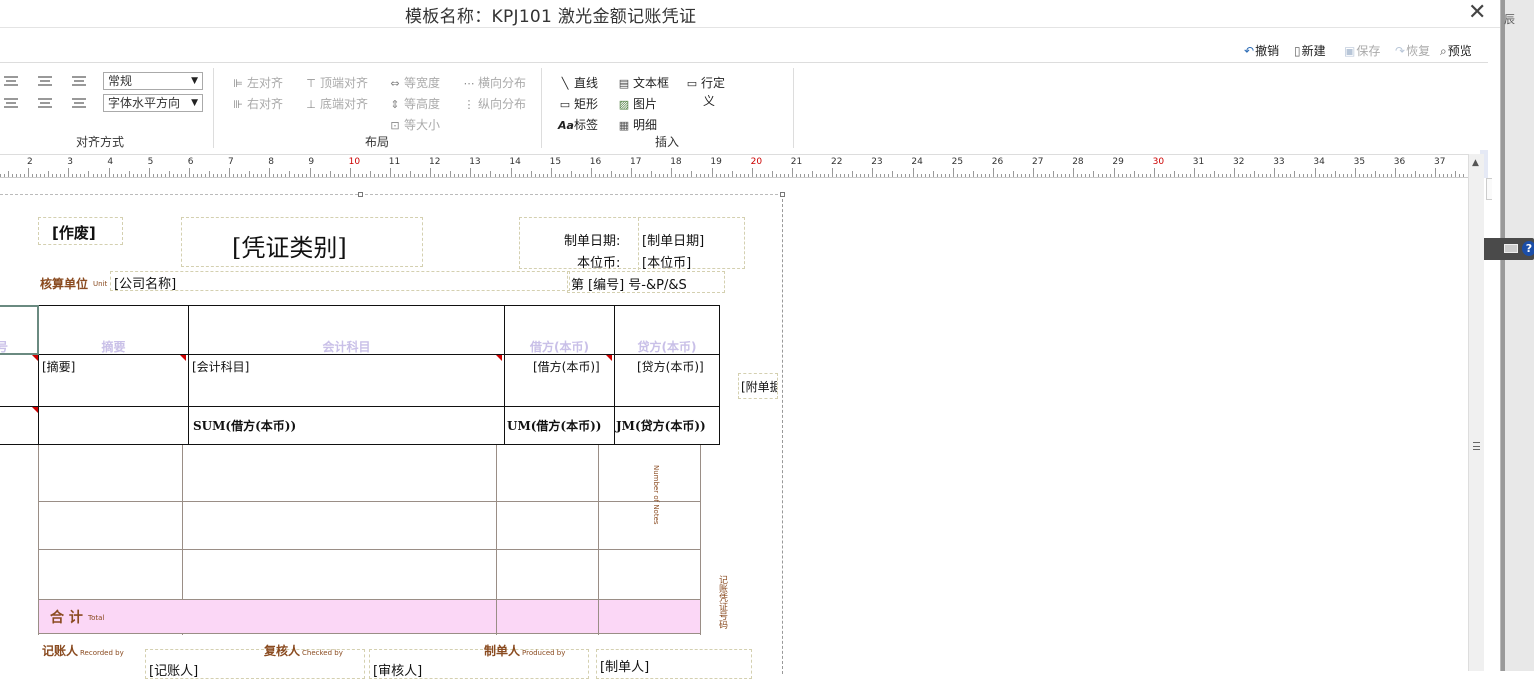 The height and width of the screenshot is (679, 1534). What do you see at coordinates (70, 162) in the screenshot?
I see `ruler-number: 3` at bounding box center [70, 162].